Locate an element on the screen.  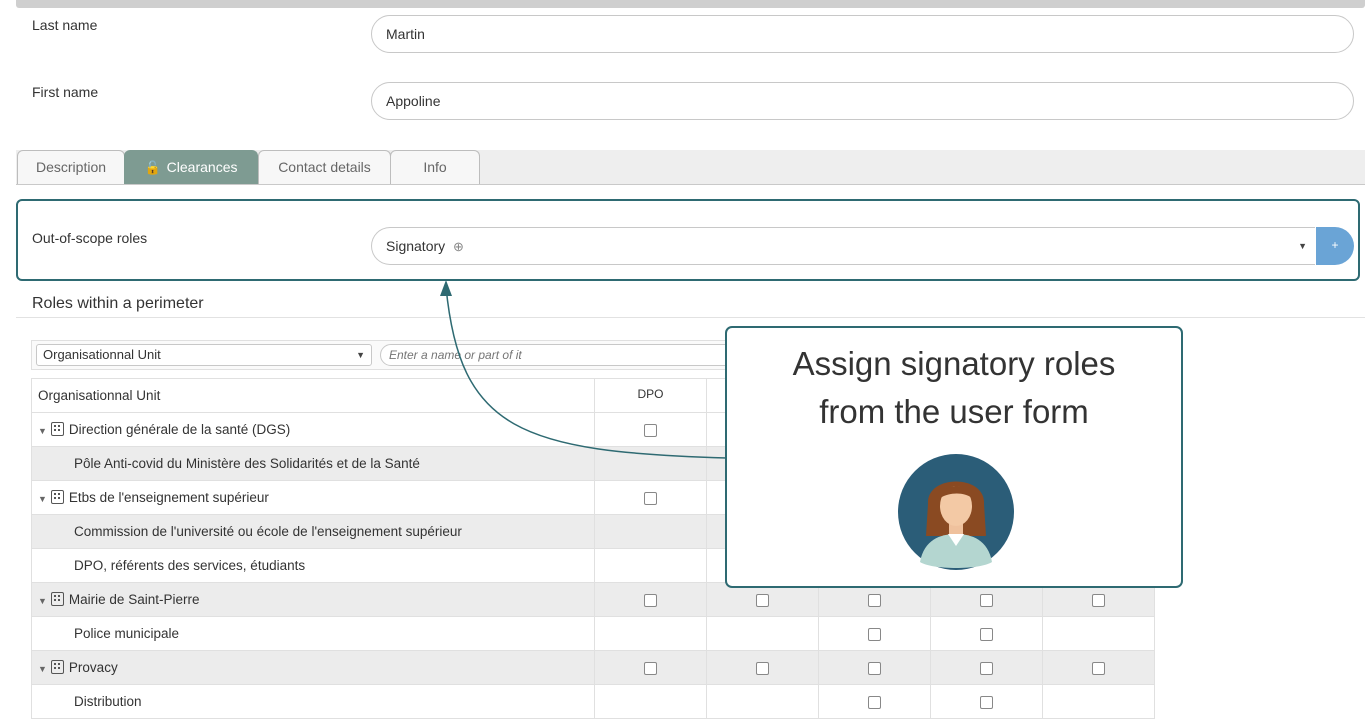
table-row: Distribution is located at coordinates (593, 701).